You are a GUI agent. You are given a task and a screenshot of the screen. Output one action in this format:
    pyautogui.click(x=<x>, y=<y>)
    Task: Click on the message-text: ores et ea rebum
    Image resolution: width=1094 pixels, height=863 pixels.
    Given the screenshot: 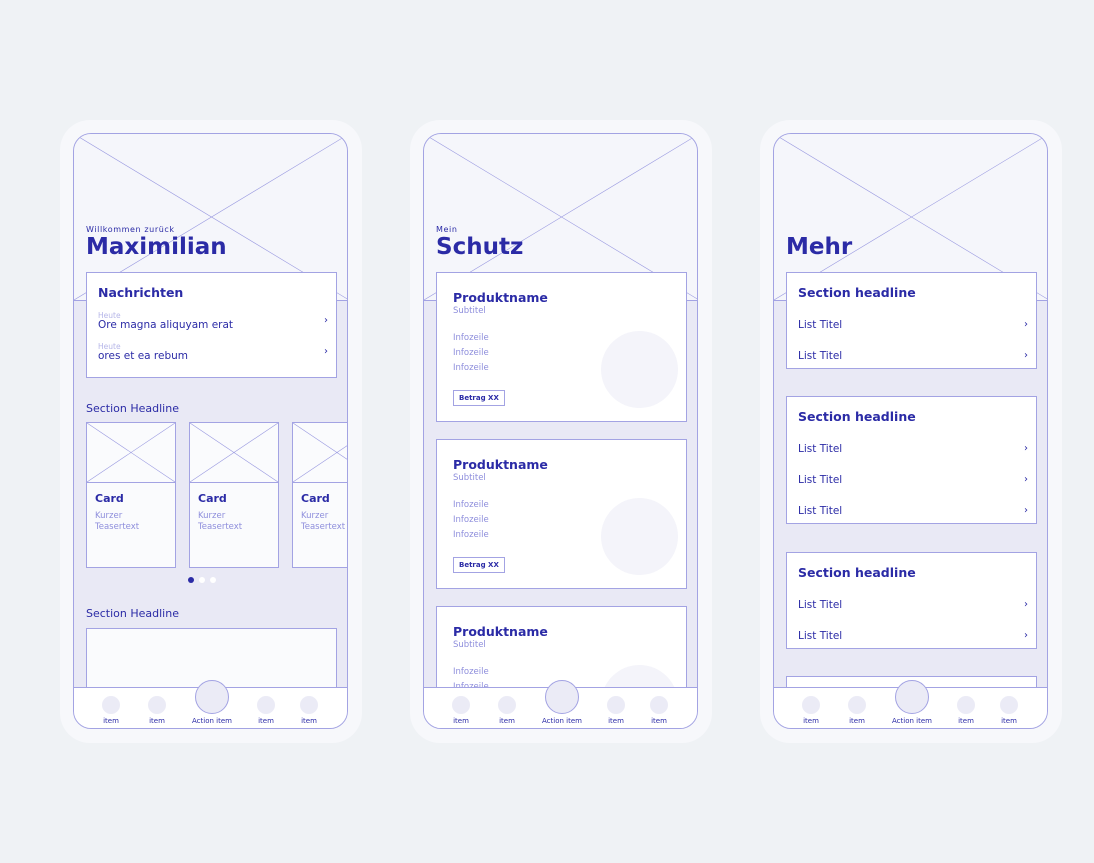 What is the action you would take?
    pyautogui.click(x=143, y=356)
    